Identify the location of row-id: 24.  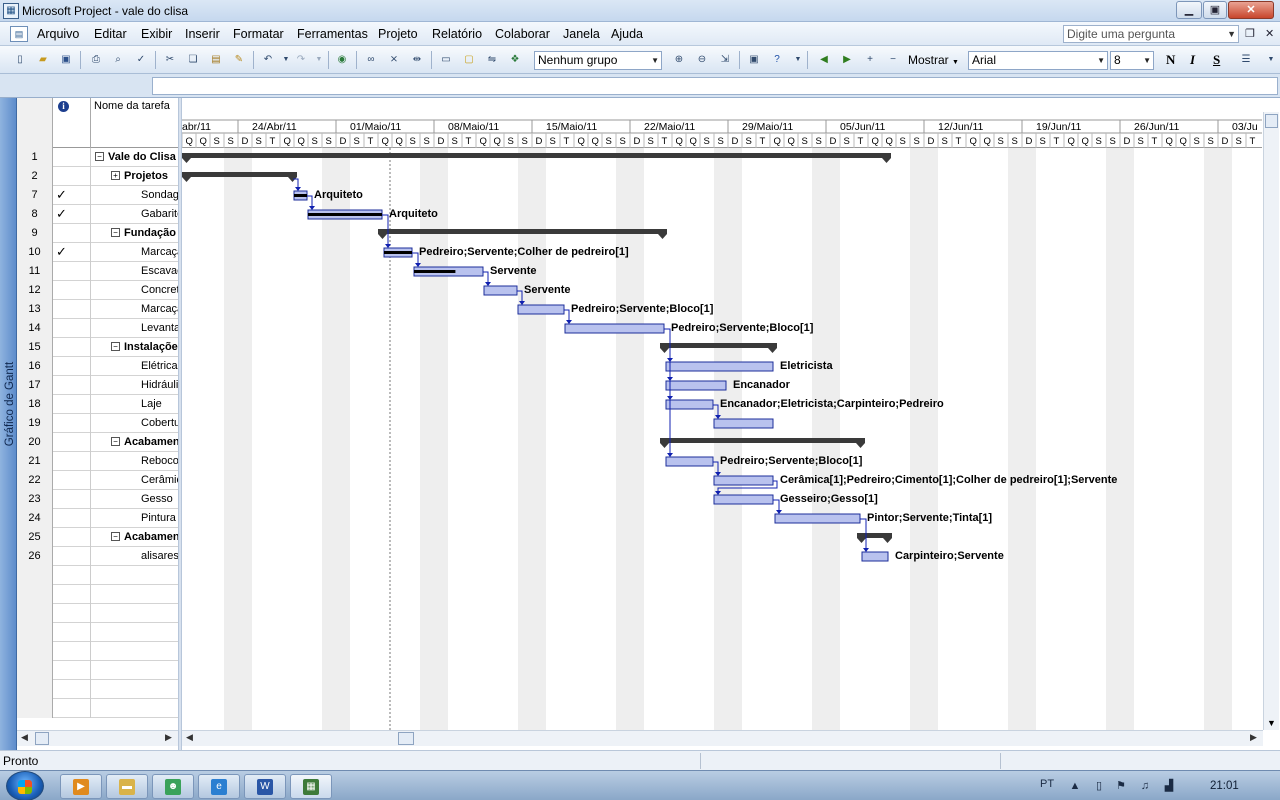
(35, 518).